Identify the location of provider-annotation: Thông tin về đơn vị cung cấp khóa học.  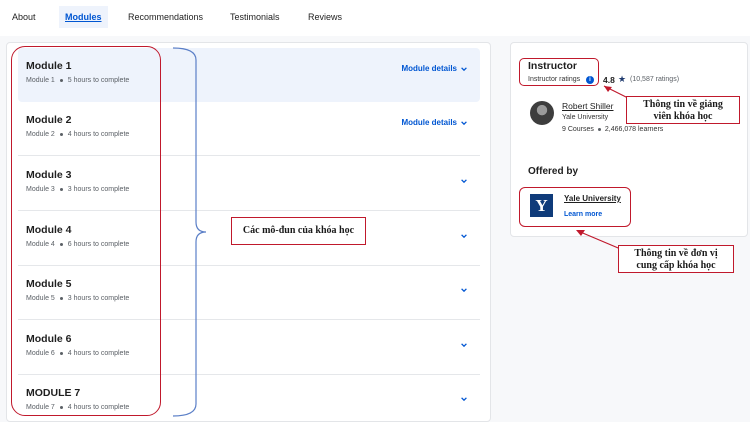
(676, 259).